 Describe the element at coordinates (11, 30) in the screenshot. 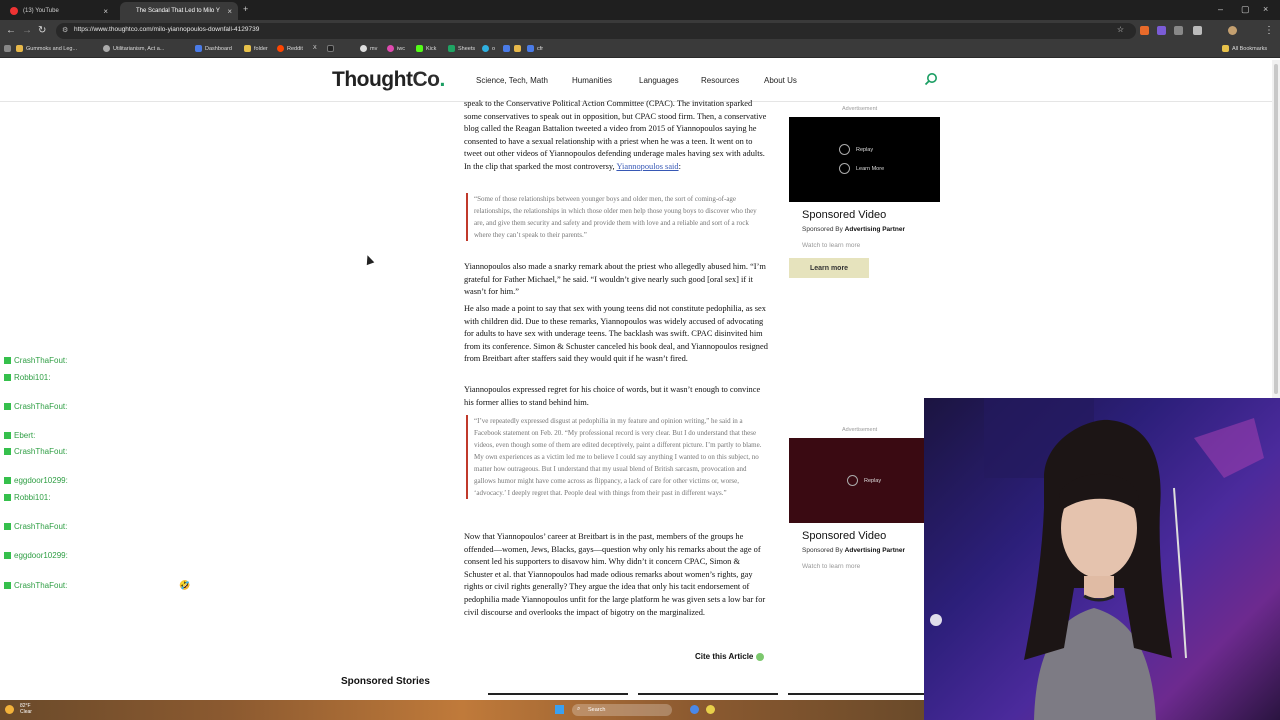

I see `back-icon: ←` at that location.